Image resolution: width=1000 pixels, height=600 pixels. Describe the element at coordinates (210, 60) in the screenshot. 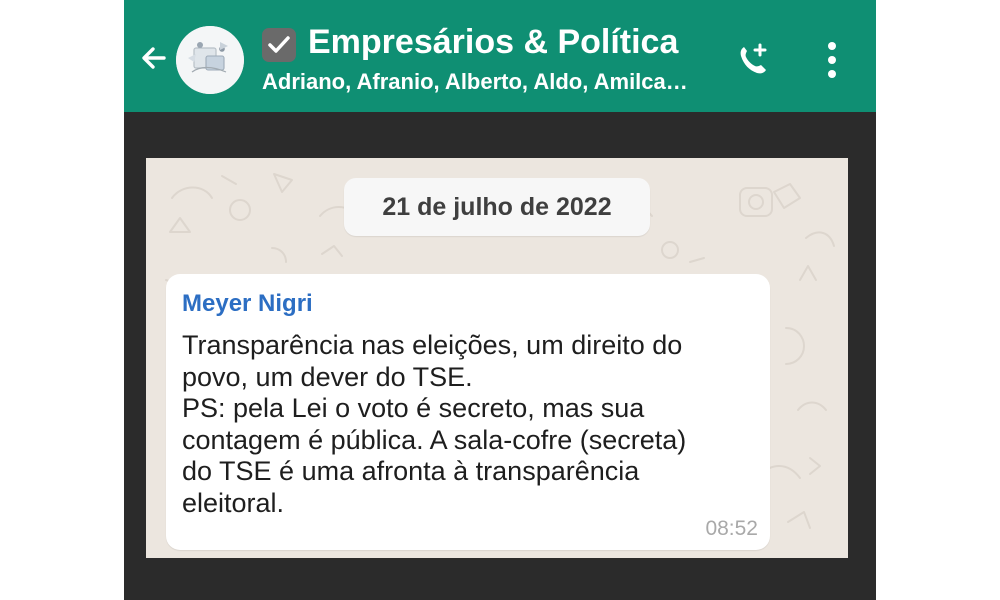

I see `group-avatar` at that location.